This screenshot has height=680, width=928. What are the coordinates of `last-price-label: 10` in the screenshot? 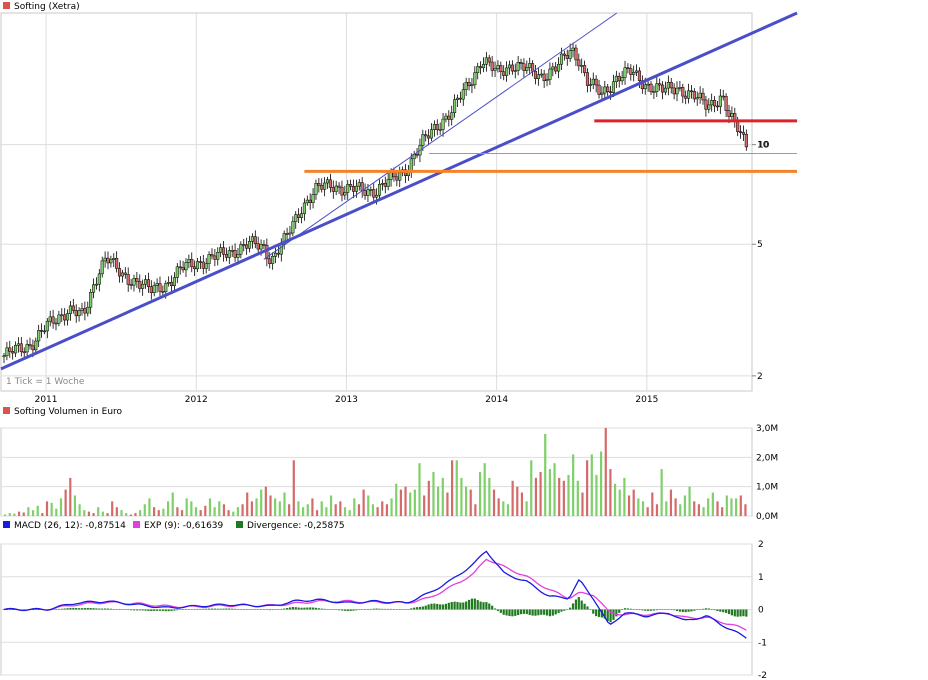 It's located at (764, 146).